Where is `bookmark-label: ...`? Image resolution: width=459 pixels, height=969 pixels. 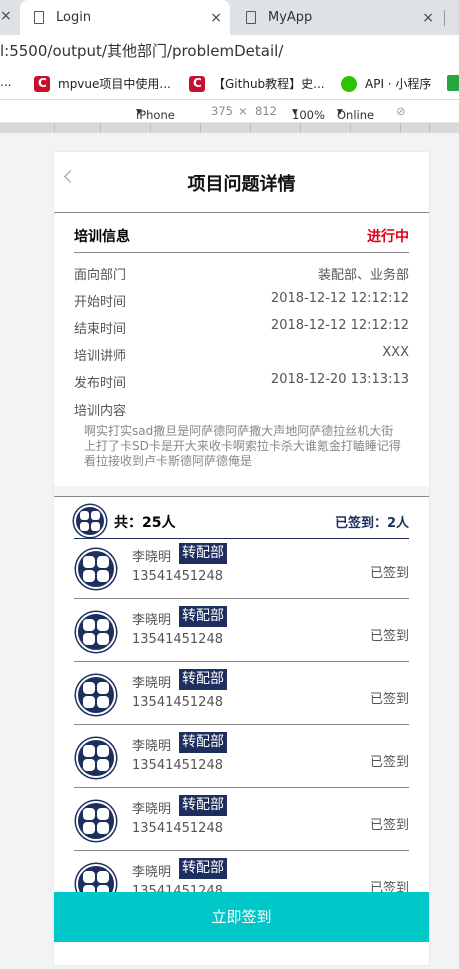 bookmark-label: ... is located at coordinates (6, 82).